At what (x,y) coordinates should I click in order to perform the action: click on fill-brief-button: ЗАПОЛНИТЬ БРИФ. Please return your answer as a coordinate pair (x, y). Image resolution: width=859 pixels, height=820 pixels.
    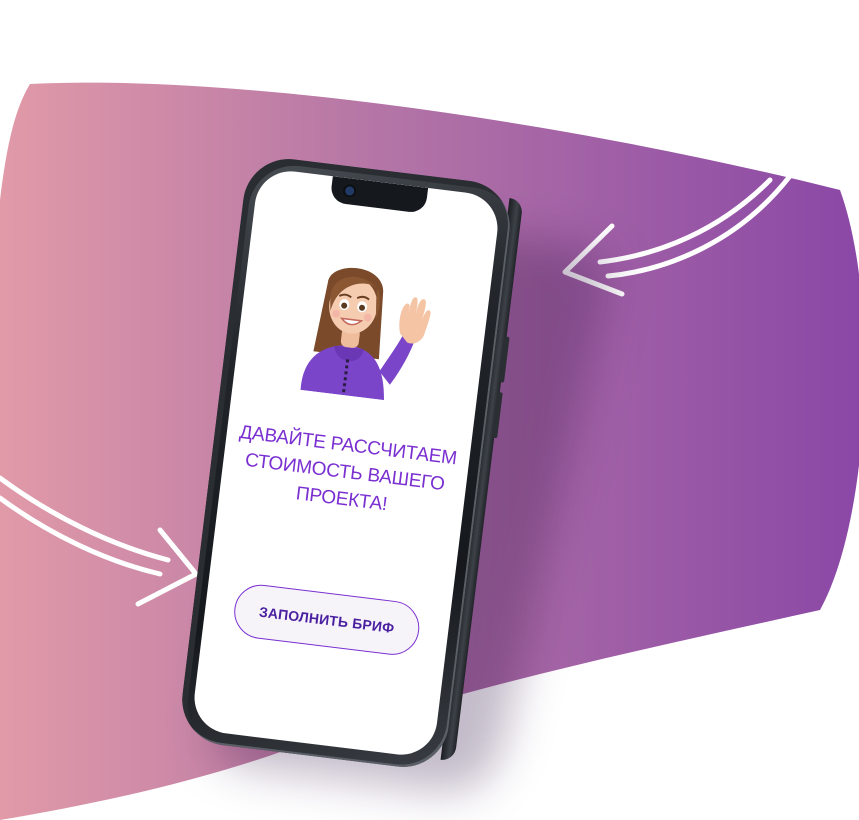
    Looking at the image, I should click on (327, 619).